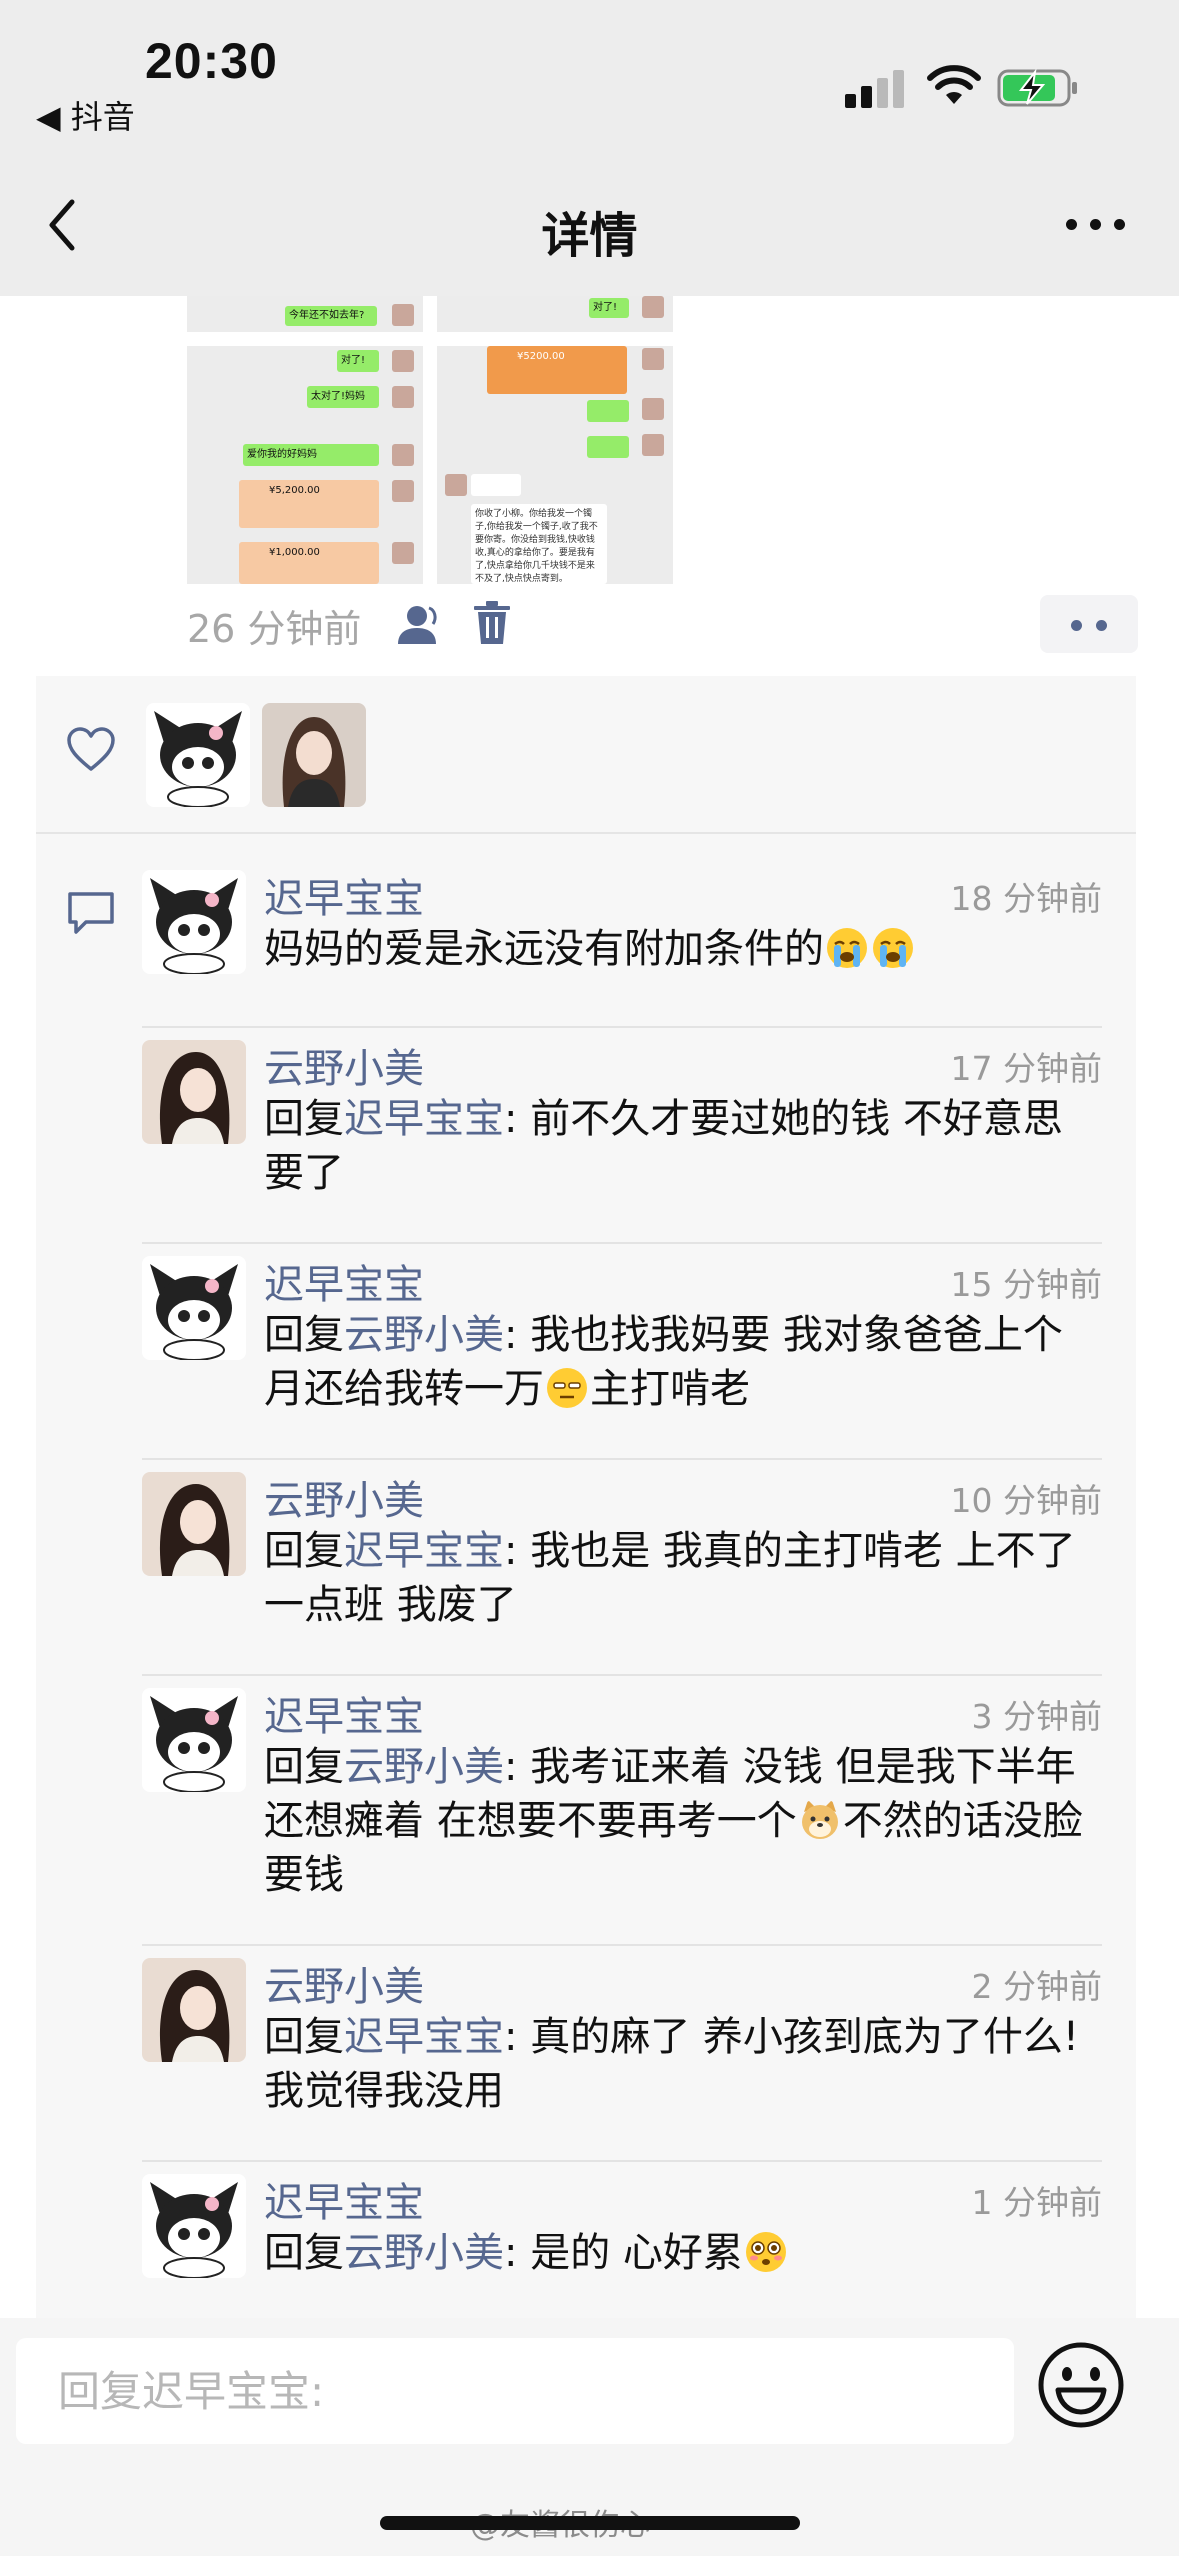 This screenshot has height=2556, width=1179. What do you see at coordinates (309, 504) in the screenshot?
I see `transfer-card: ¥5,200.00` at bounding box center [309, 504].